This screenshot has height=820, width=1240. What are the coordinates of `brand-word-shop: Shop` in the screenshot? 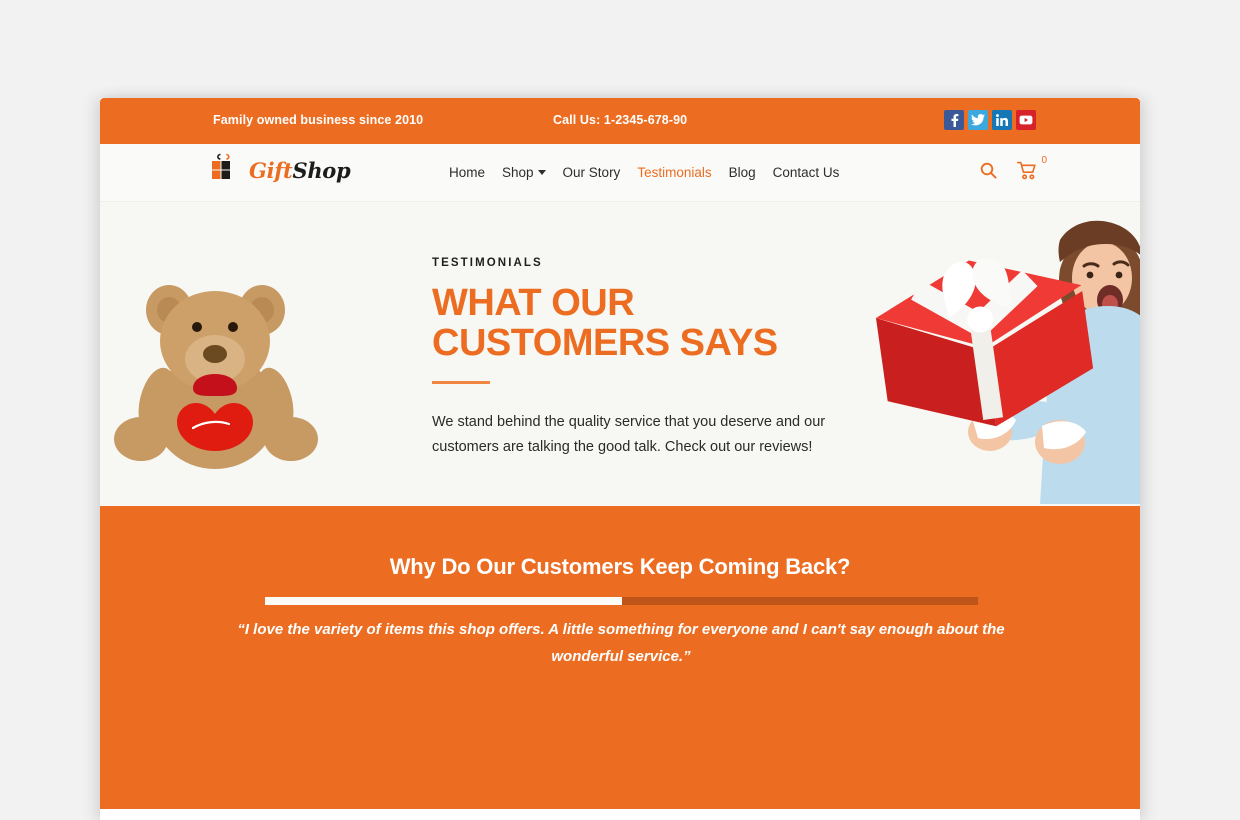 It's located at (321, 170).